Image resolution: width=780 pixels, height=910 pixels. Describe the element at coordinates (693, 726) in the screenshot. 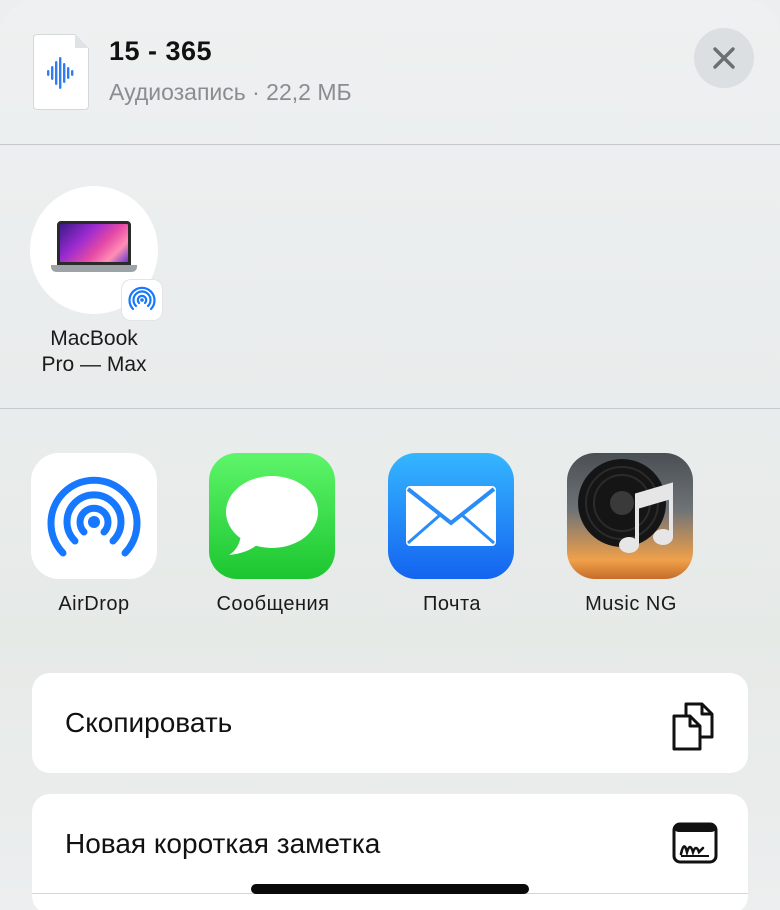

I see `copy-icon` at that location.